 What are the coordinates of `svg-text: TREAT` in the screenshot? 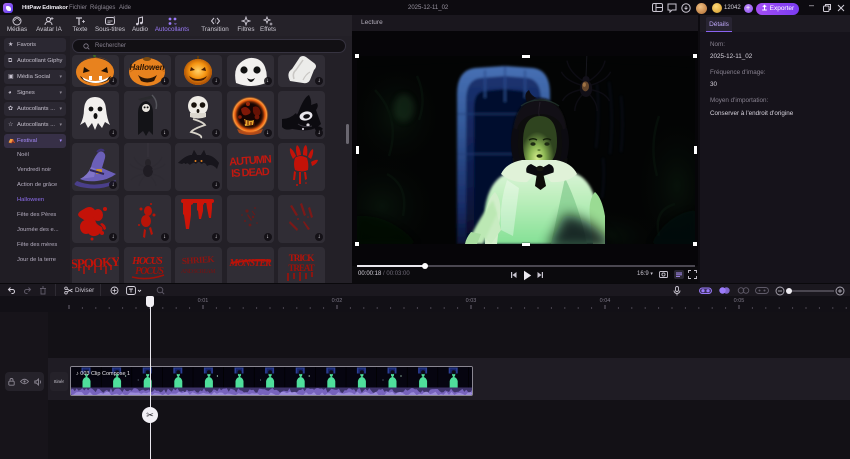 It's located at (301, 268).